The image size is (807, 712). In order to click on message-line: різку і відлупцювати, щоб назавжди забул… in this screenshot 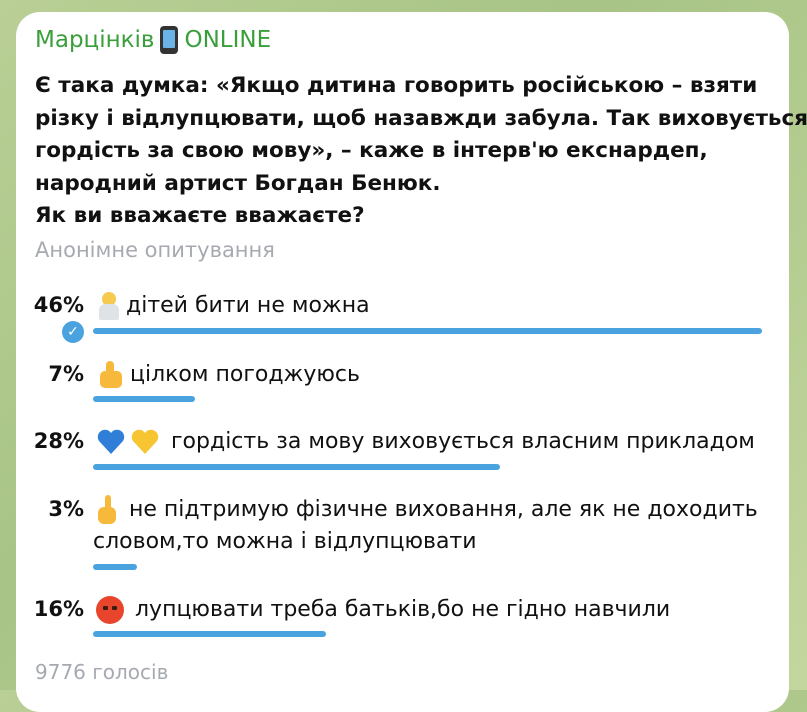, I will do `click(421, 118)`.